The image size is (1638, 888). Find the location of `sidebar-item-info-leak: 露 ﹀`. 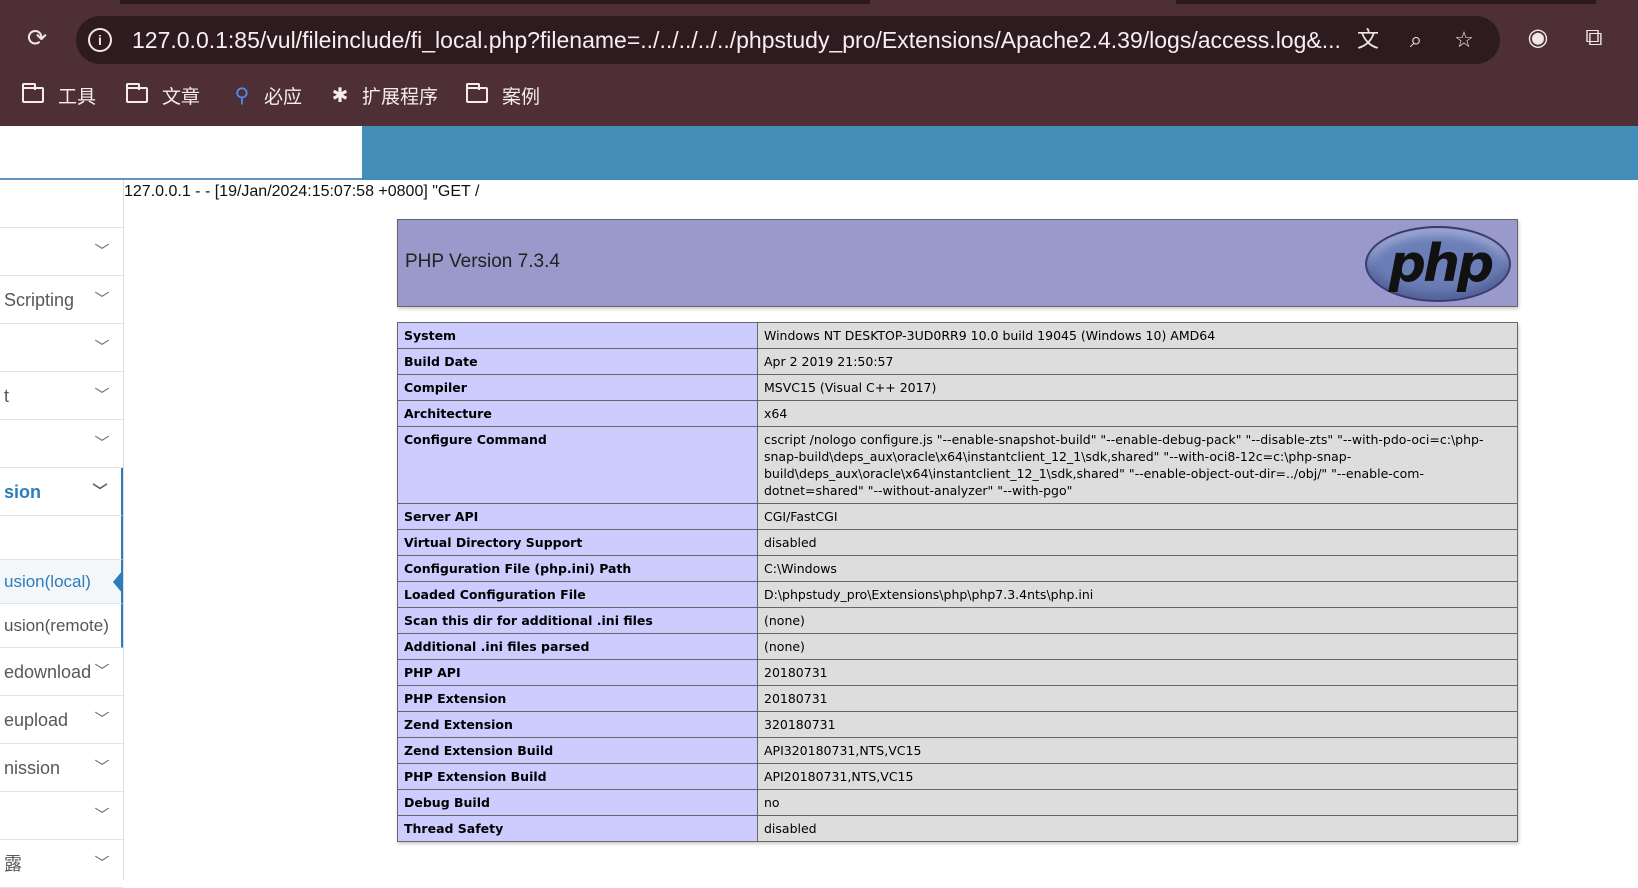

sidebar-item-info-leak: 露 ﹀ is located at coordinates (61, 864).